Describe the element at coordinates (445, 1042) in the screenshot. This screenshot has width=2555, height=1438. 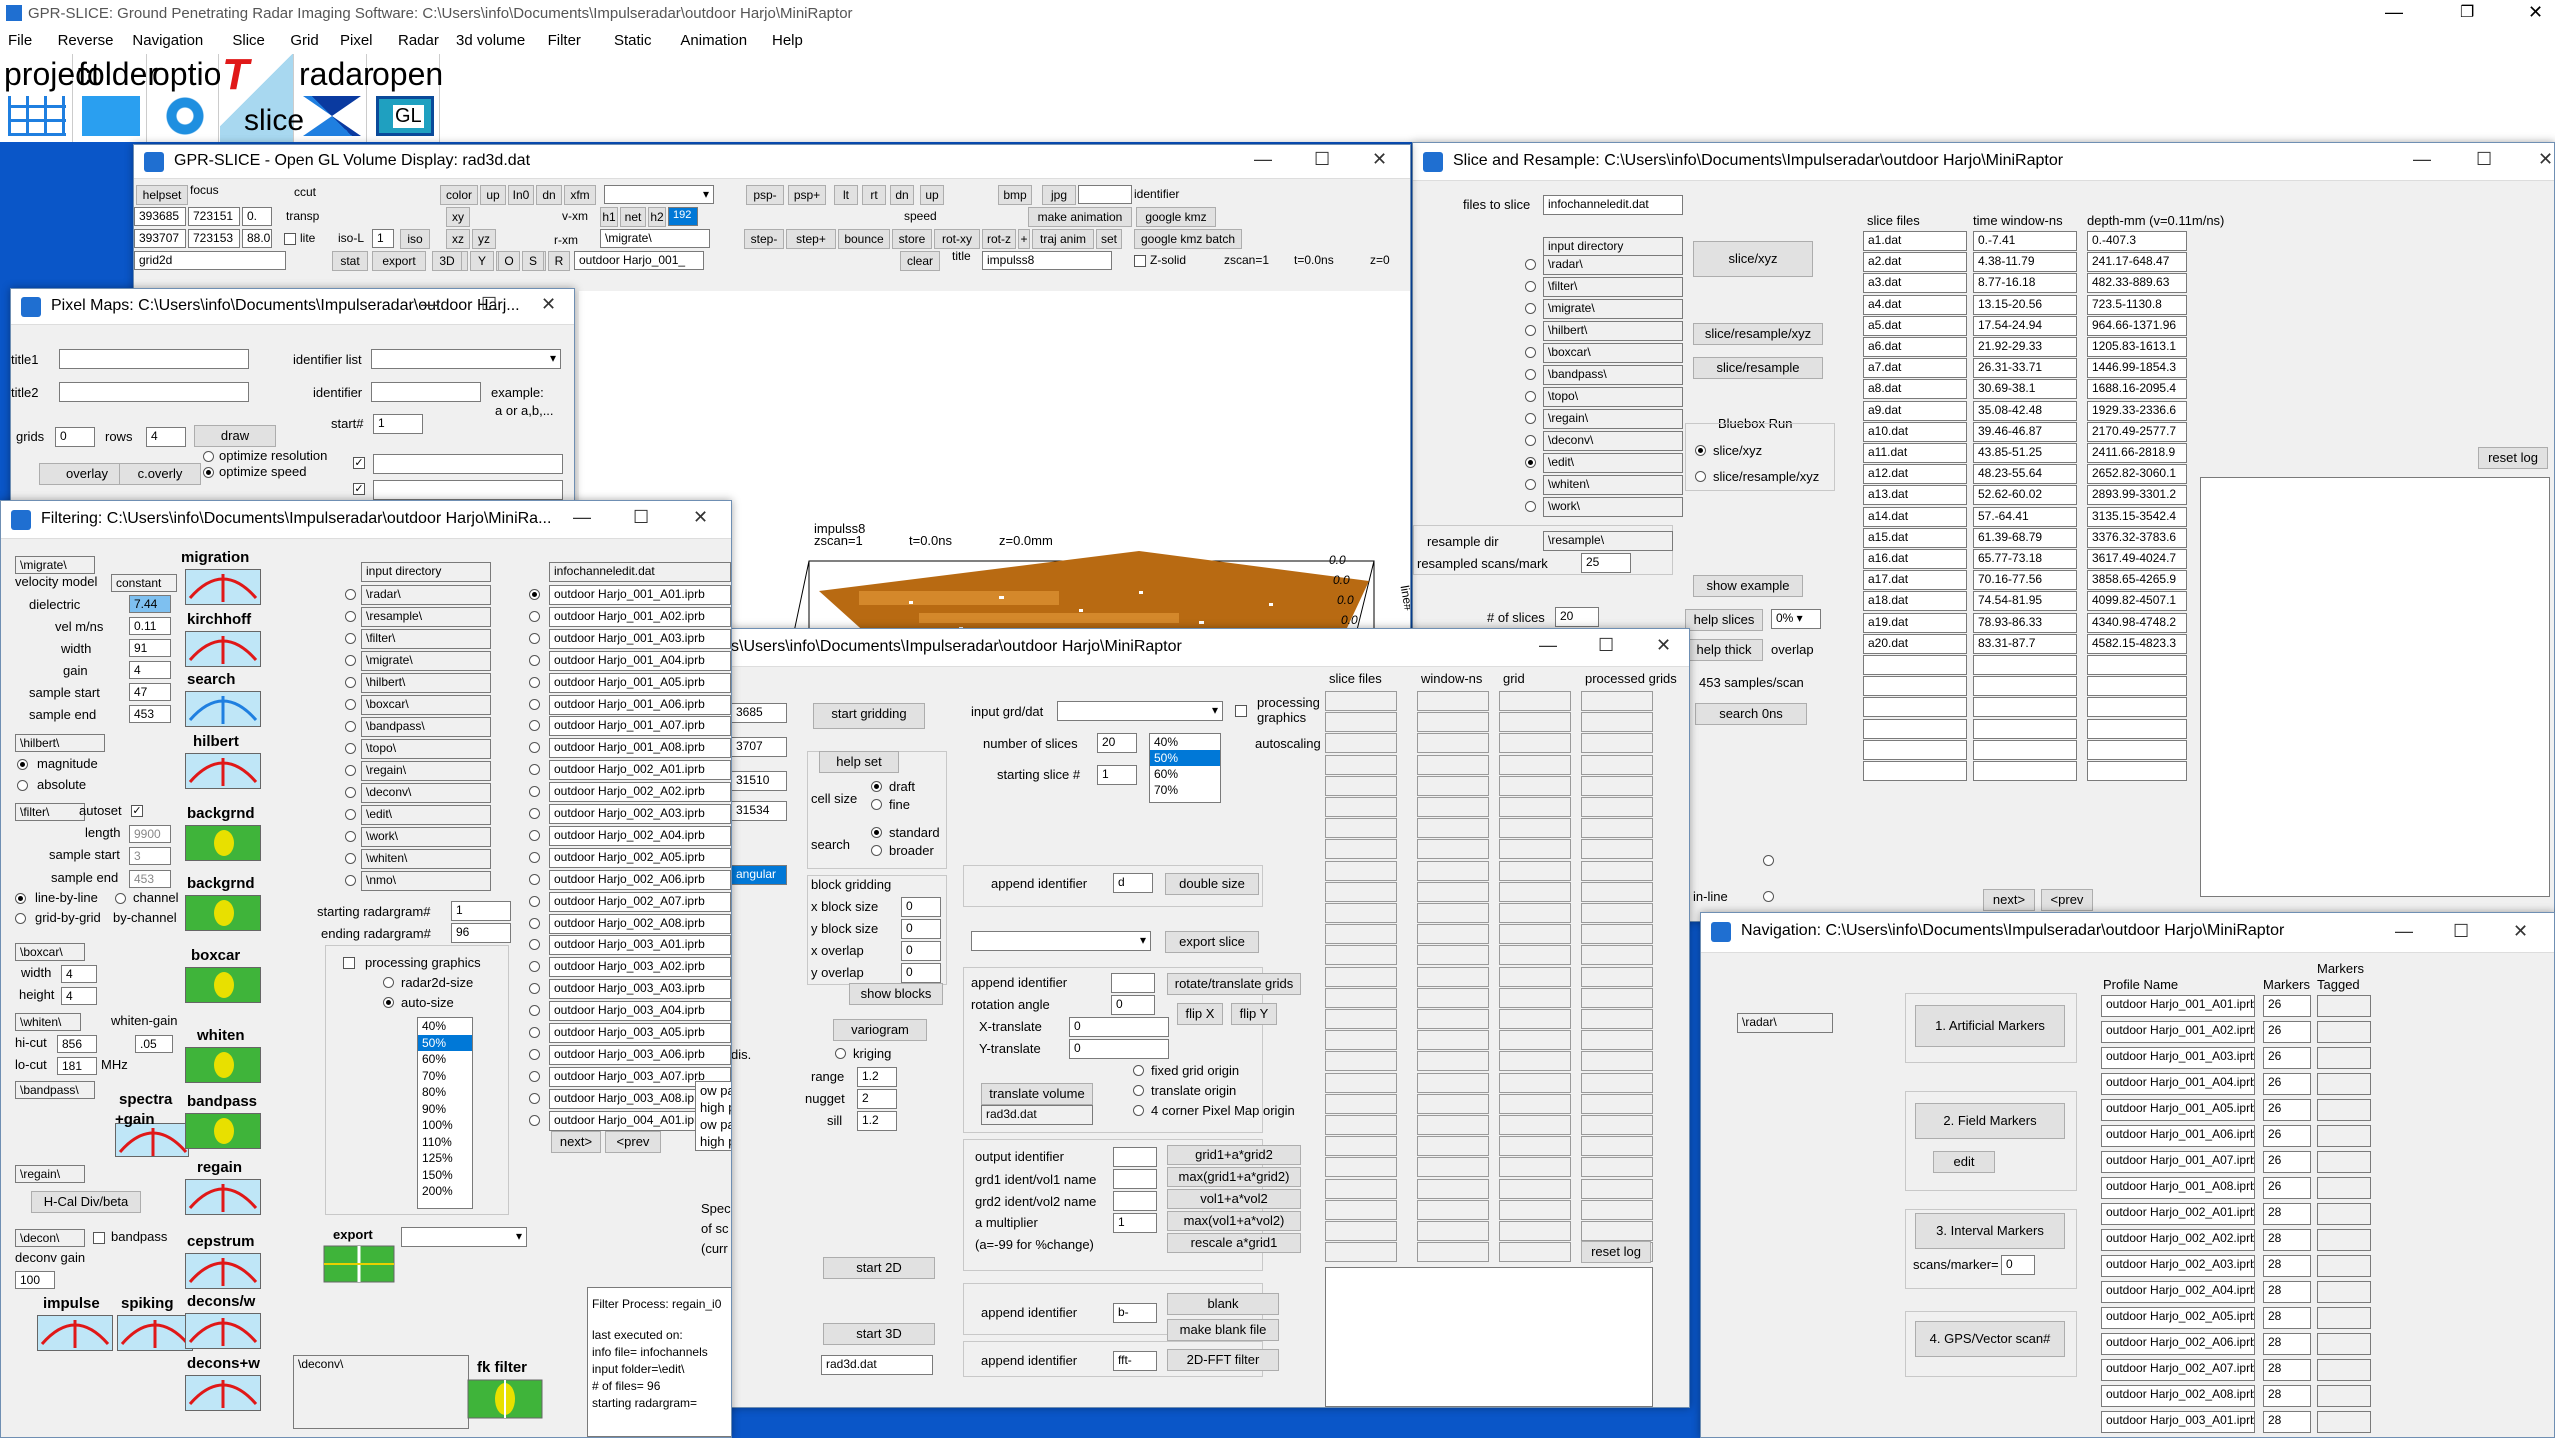
I see `size-option: 50%` at that location.